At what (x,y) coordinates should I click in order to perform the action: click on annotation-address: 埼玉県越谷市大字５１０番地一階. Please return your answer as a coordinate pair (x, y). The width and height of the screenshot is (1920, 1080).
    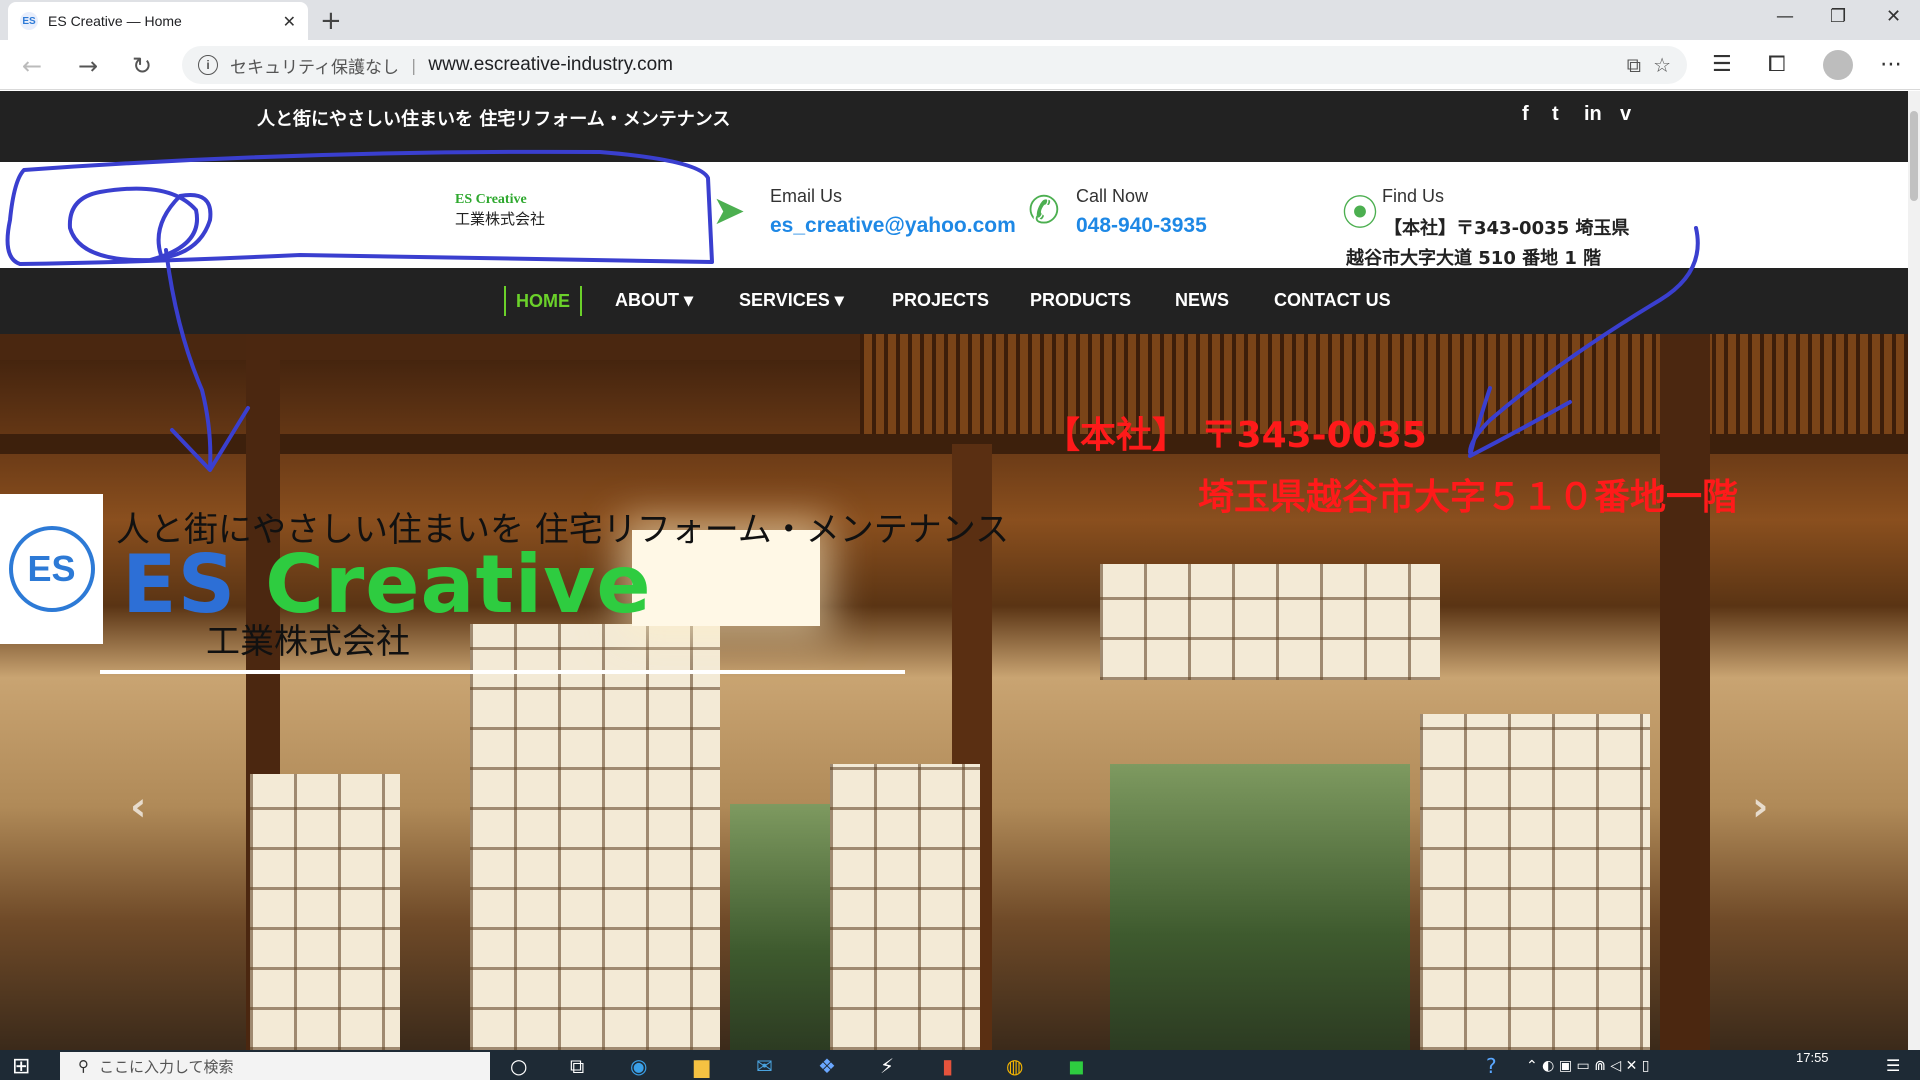
    Looking at the image, I should click on (1468, 497).